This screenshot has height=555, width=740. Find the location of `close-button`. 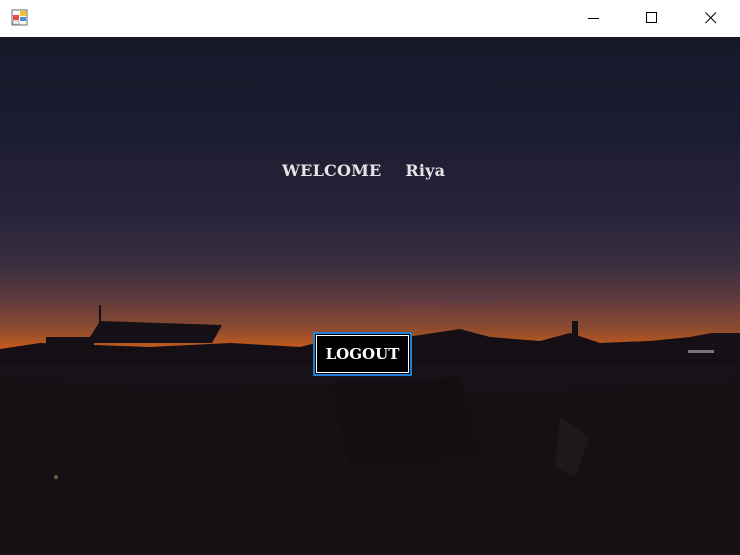

close-button is located at coordinates (711, 18).